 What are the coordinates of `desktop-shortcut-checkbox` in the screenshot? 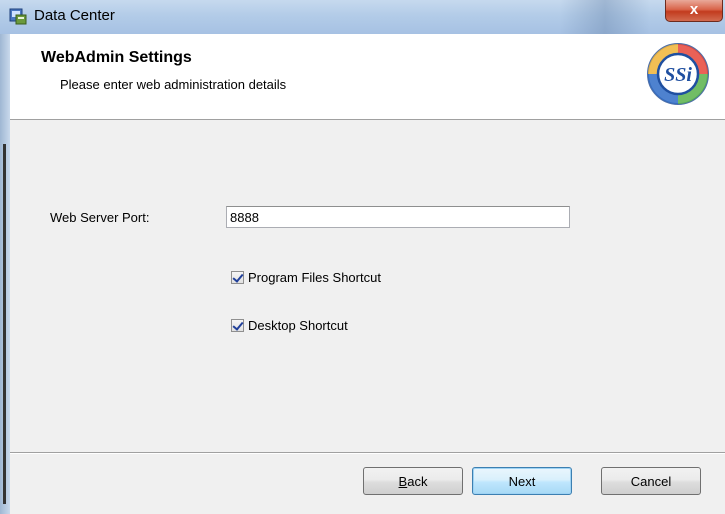 It's located at (237, 325).